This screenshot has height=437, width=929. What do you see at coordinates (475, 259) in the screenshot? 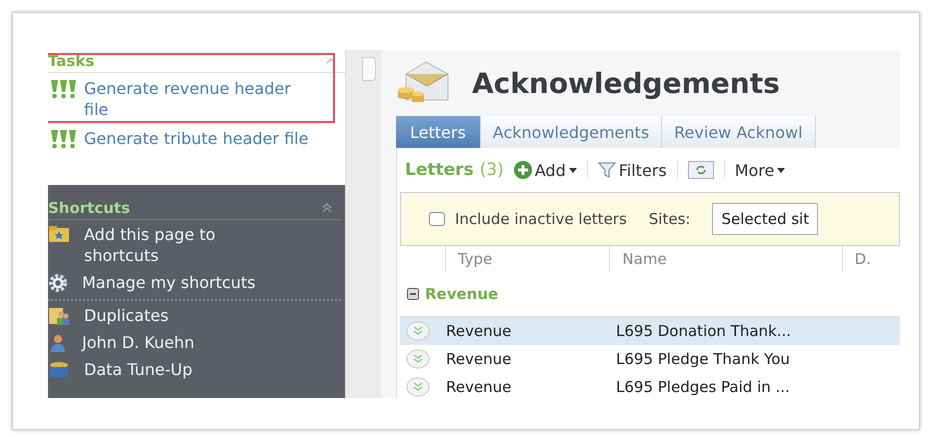
I see `column-header: Type` at bounding box center [475, 259].